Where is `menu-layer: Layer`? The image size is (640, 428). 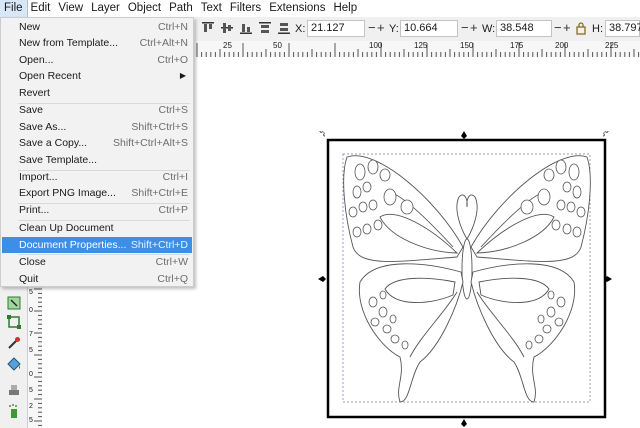
menu-layer: Layer is located at coordinates (105, 8).